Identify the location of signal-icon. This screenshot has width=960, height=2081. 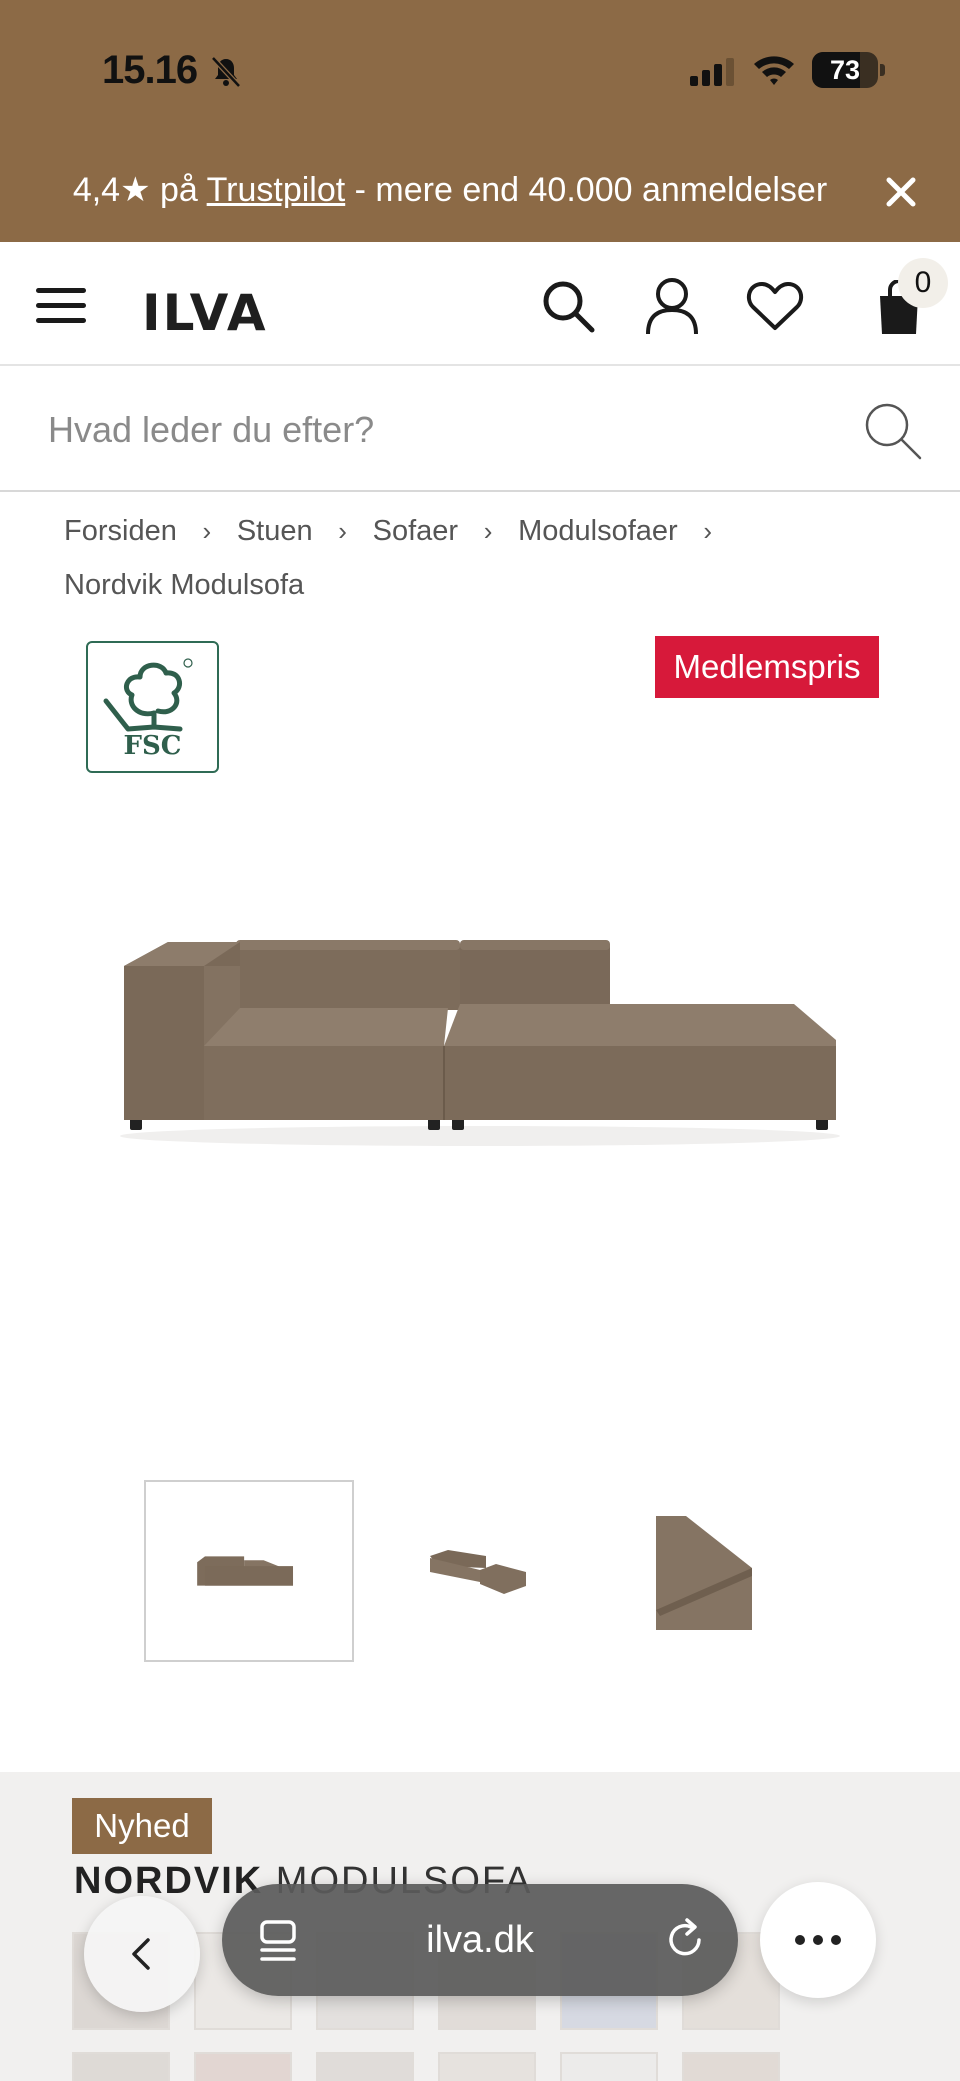
(712, 72).